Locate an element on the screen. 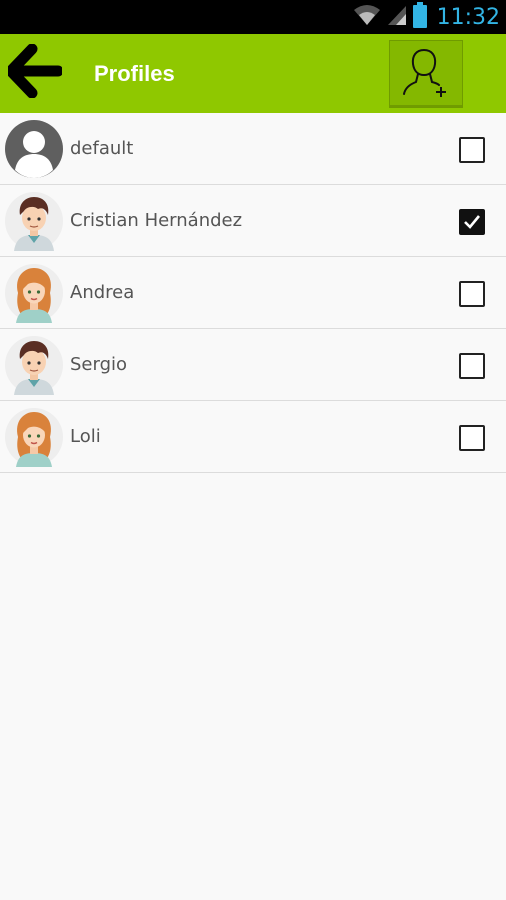  page-title: Profiles is located at coordinates (134, 73).